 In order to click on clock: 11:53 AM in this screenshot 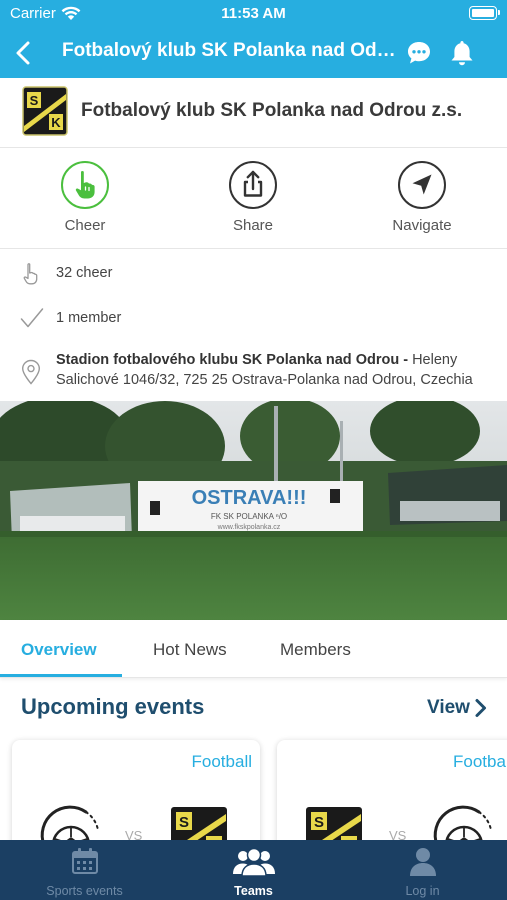, I will do `click(253, 13)`.